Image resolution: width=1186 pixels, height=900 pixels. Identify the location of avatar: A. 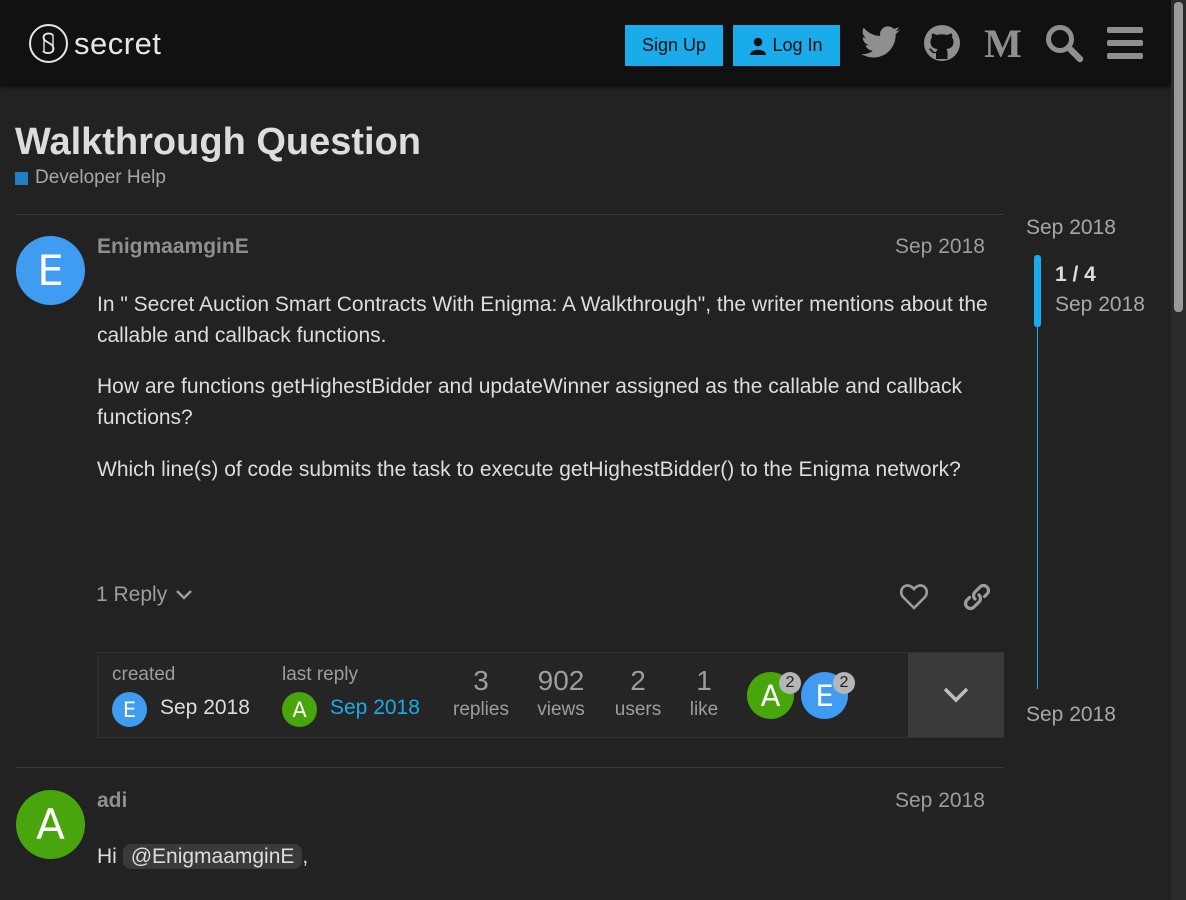
(50, 824).